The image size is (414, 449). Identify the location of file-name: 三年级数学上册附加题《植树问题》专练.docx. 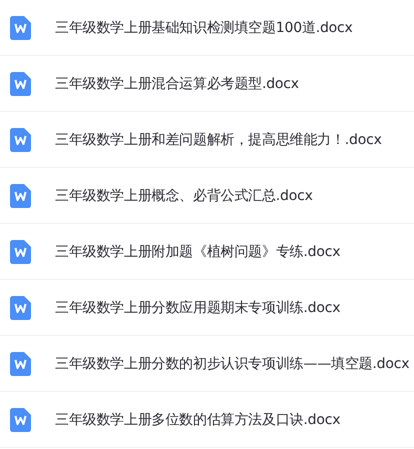
(197, 251).